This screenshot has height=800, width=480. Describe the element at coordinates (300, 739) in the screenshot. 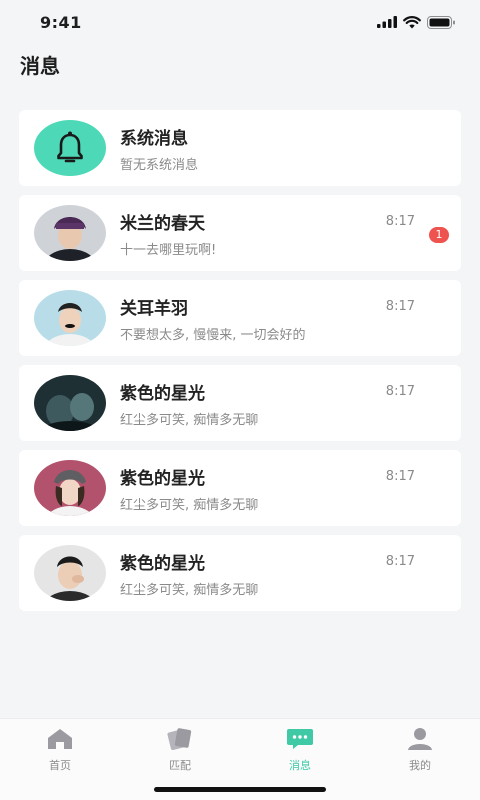

I see `chat-icon` at that location.